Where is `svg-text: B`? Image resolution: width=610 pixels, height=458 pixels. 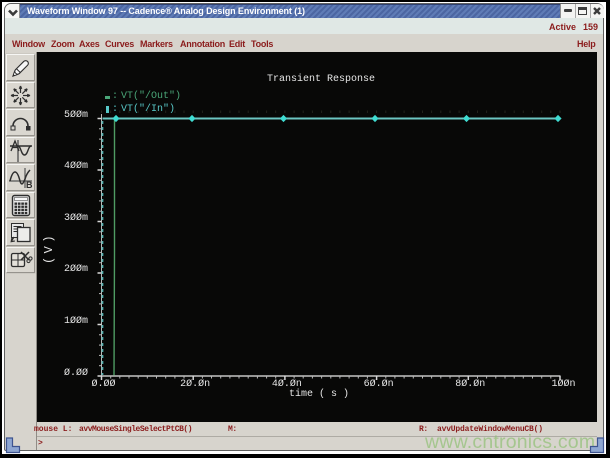 svg-text: B is located at coordinates (29, 185).